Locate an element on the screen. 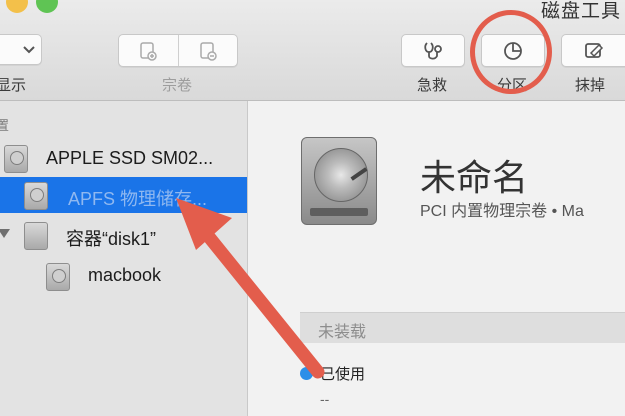 Image resolution: width=625 pixels, height=416 pixels. first-aid-button is located at coordinates (433, 50).